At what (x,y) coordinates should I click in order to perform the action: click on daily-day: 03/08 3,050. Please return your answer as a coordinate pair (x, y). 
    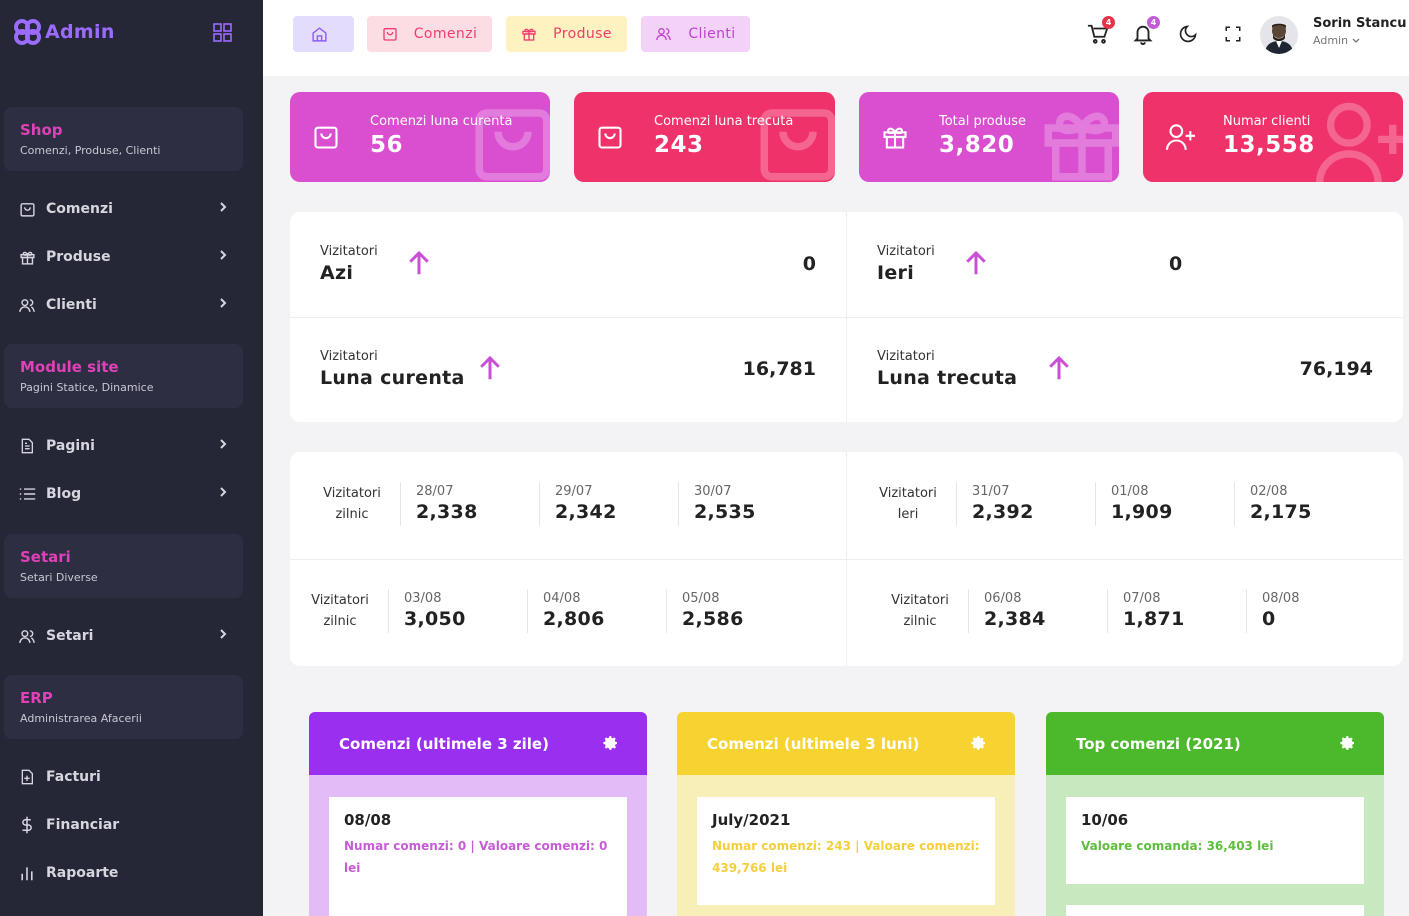
    Looking at the image, I should click on (435, 610).